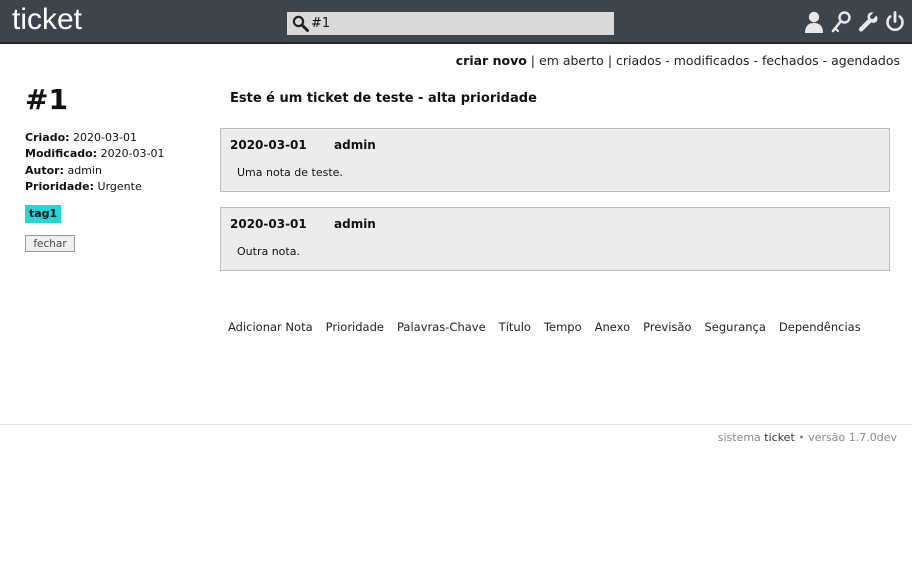  What do you see at coordinates (47, 20) in the screenshot?
I see `app-logo: ticket` at bounding box center [47, 20].